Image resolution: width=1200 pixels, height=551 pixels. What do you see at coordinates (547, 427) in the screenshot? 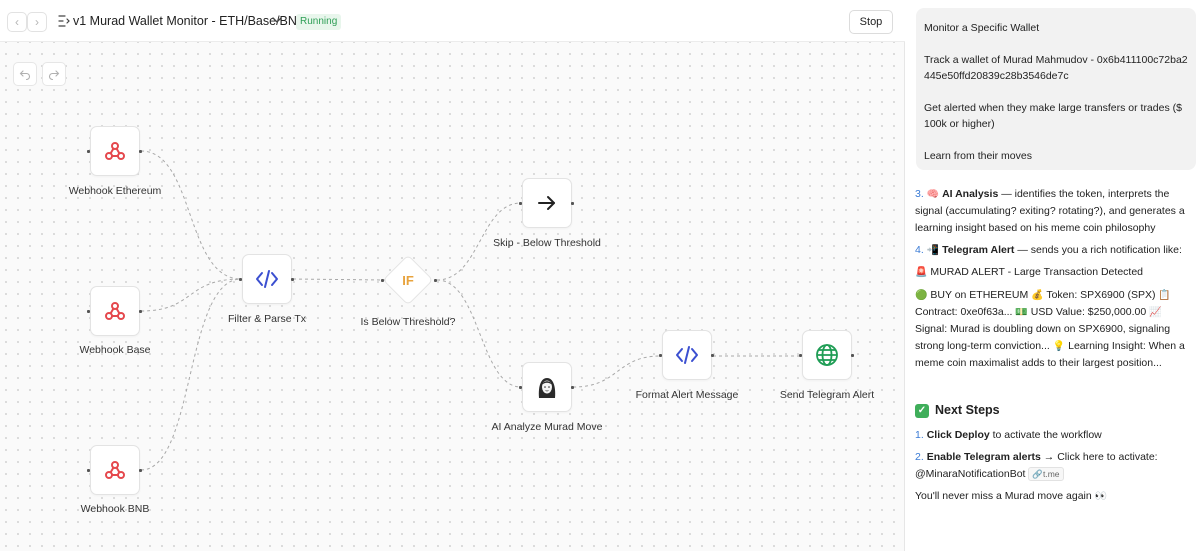
I see `node-label: AI Analyze Murad Move` at bounding box center [547, 427].